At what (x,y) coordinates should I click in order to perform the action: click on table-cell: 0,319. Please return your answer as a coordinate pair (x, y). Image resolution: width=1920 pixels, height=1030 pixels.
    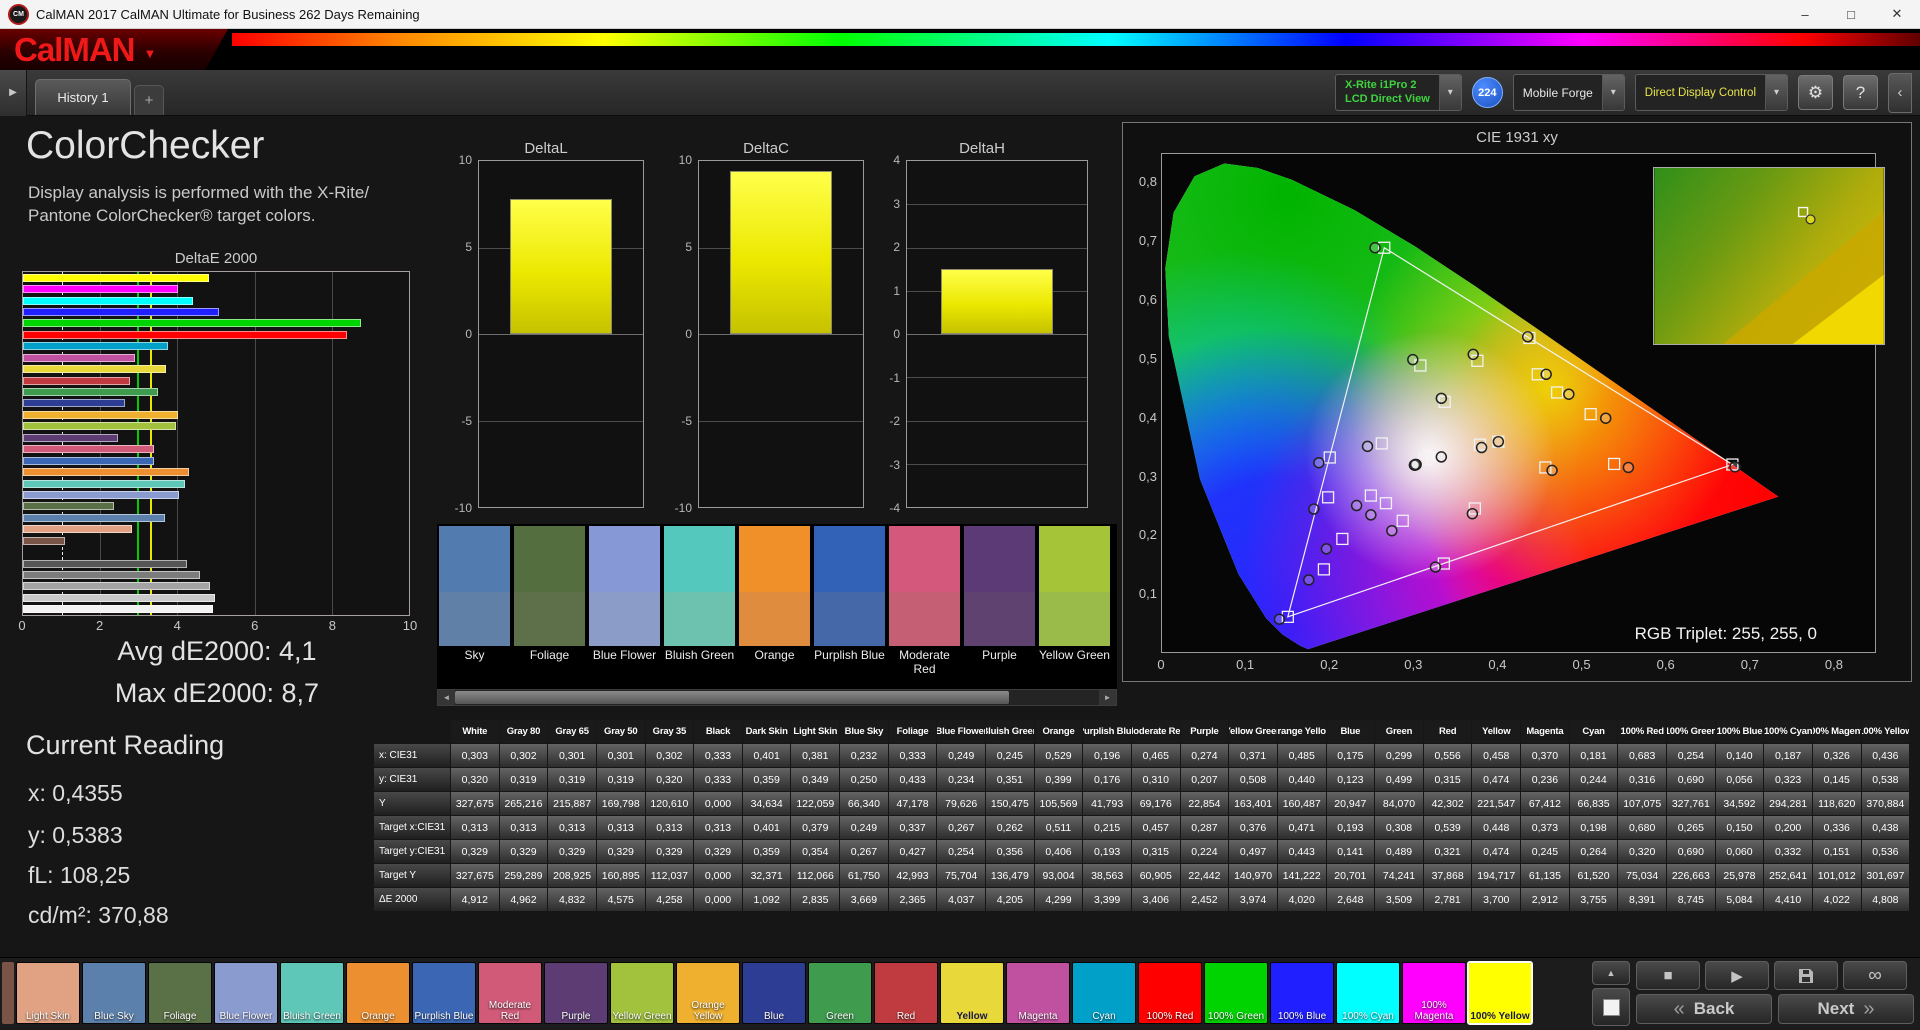
    Looking at the image, I should click on (620, 779).